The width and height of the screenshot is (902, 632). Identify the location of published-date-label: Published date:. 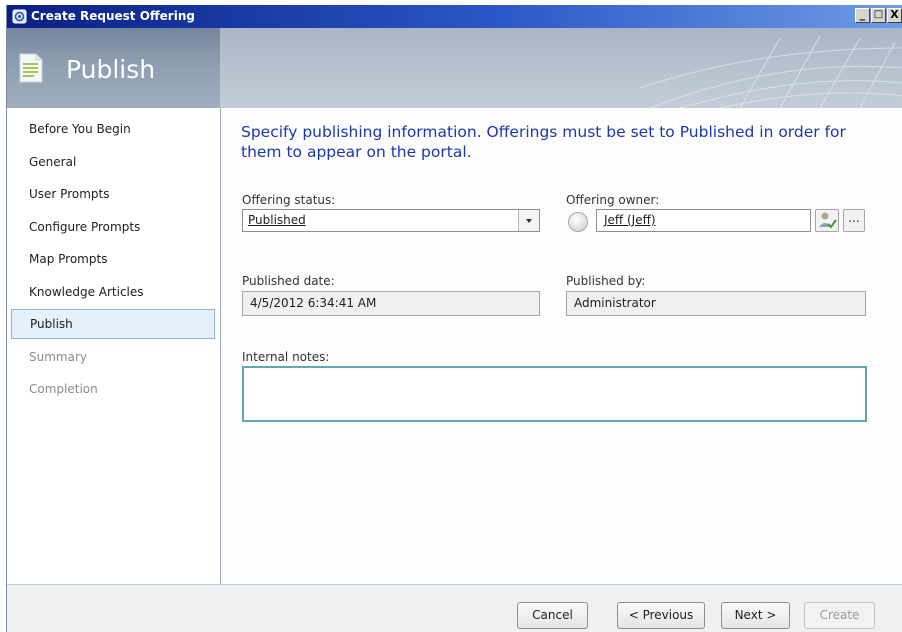
(288, 281).